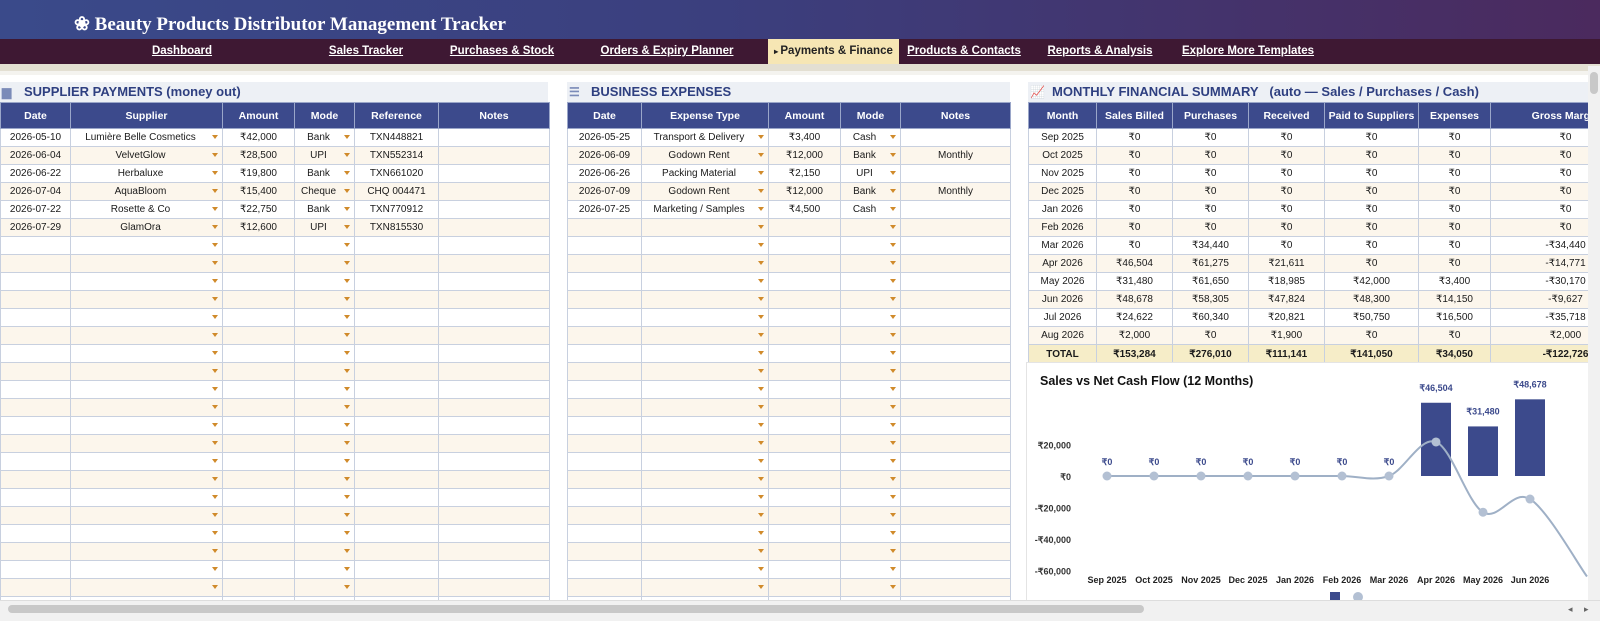 This screenshot has width=1600, height=621. What do you see at coordinates (36, 228) in the screenshot?
I see `table-cell: 2026-07-29` at bounding box center [36, 228].